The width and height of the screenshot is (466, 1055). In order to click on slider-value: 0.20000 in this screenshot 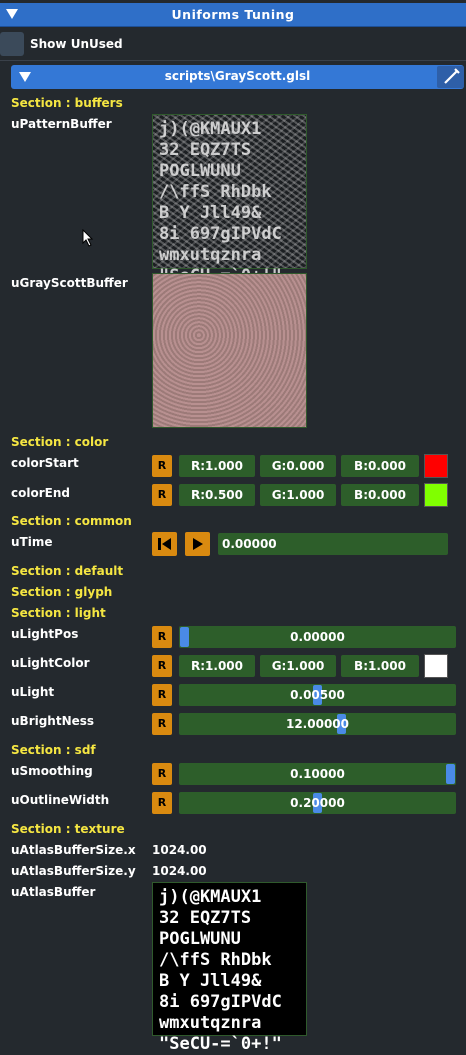, I will do `click(317, 803)`.